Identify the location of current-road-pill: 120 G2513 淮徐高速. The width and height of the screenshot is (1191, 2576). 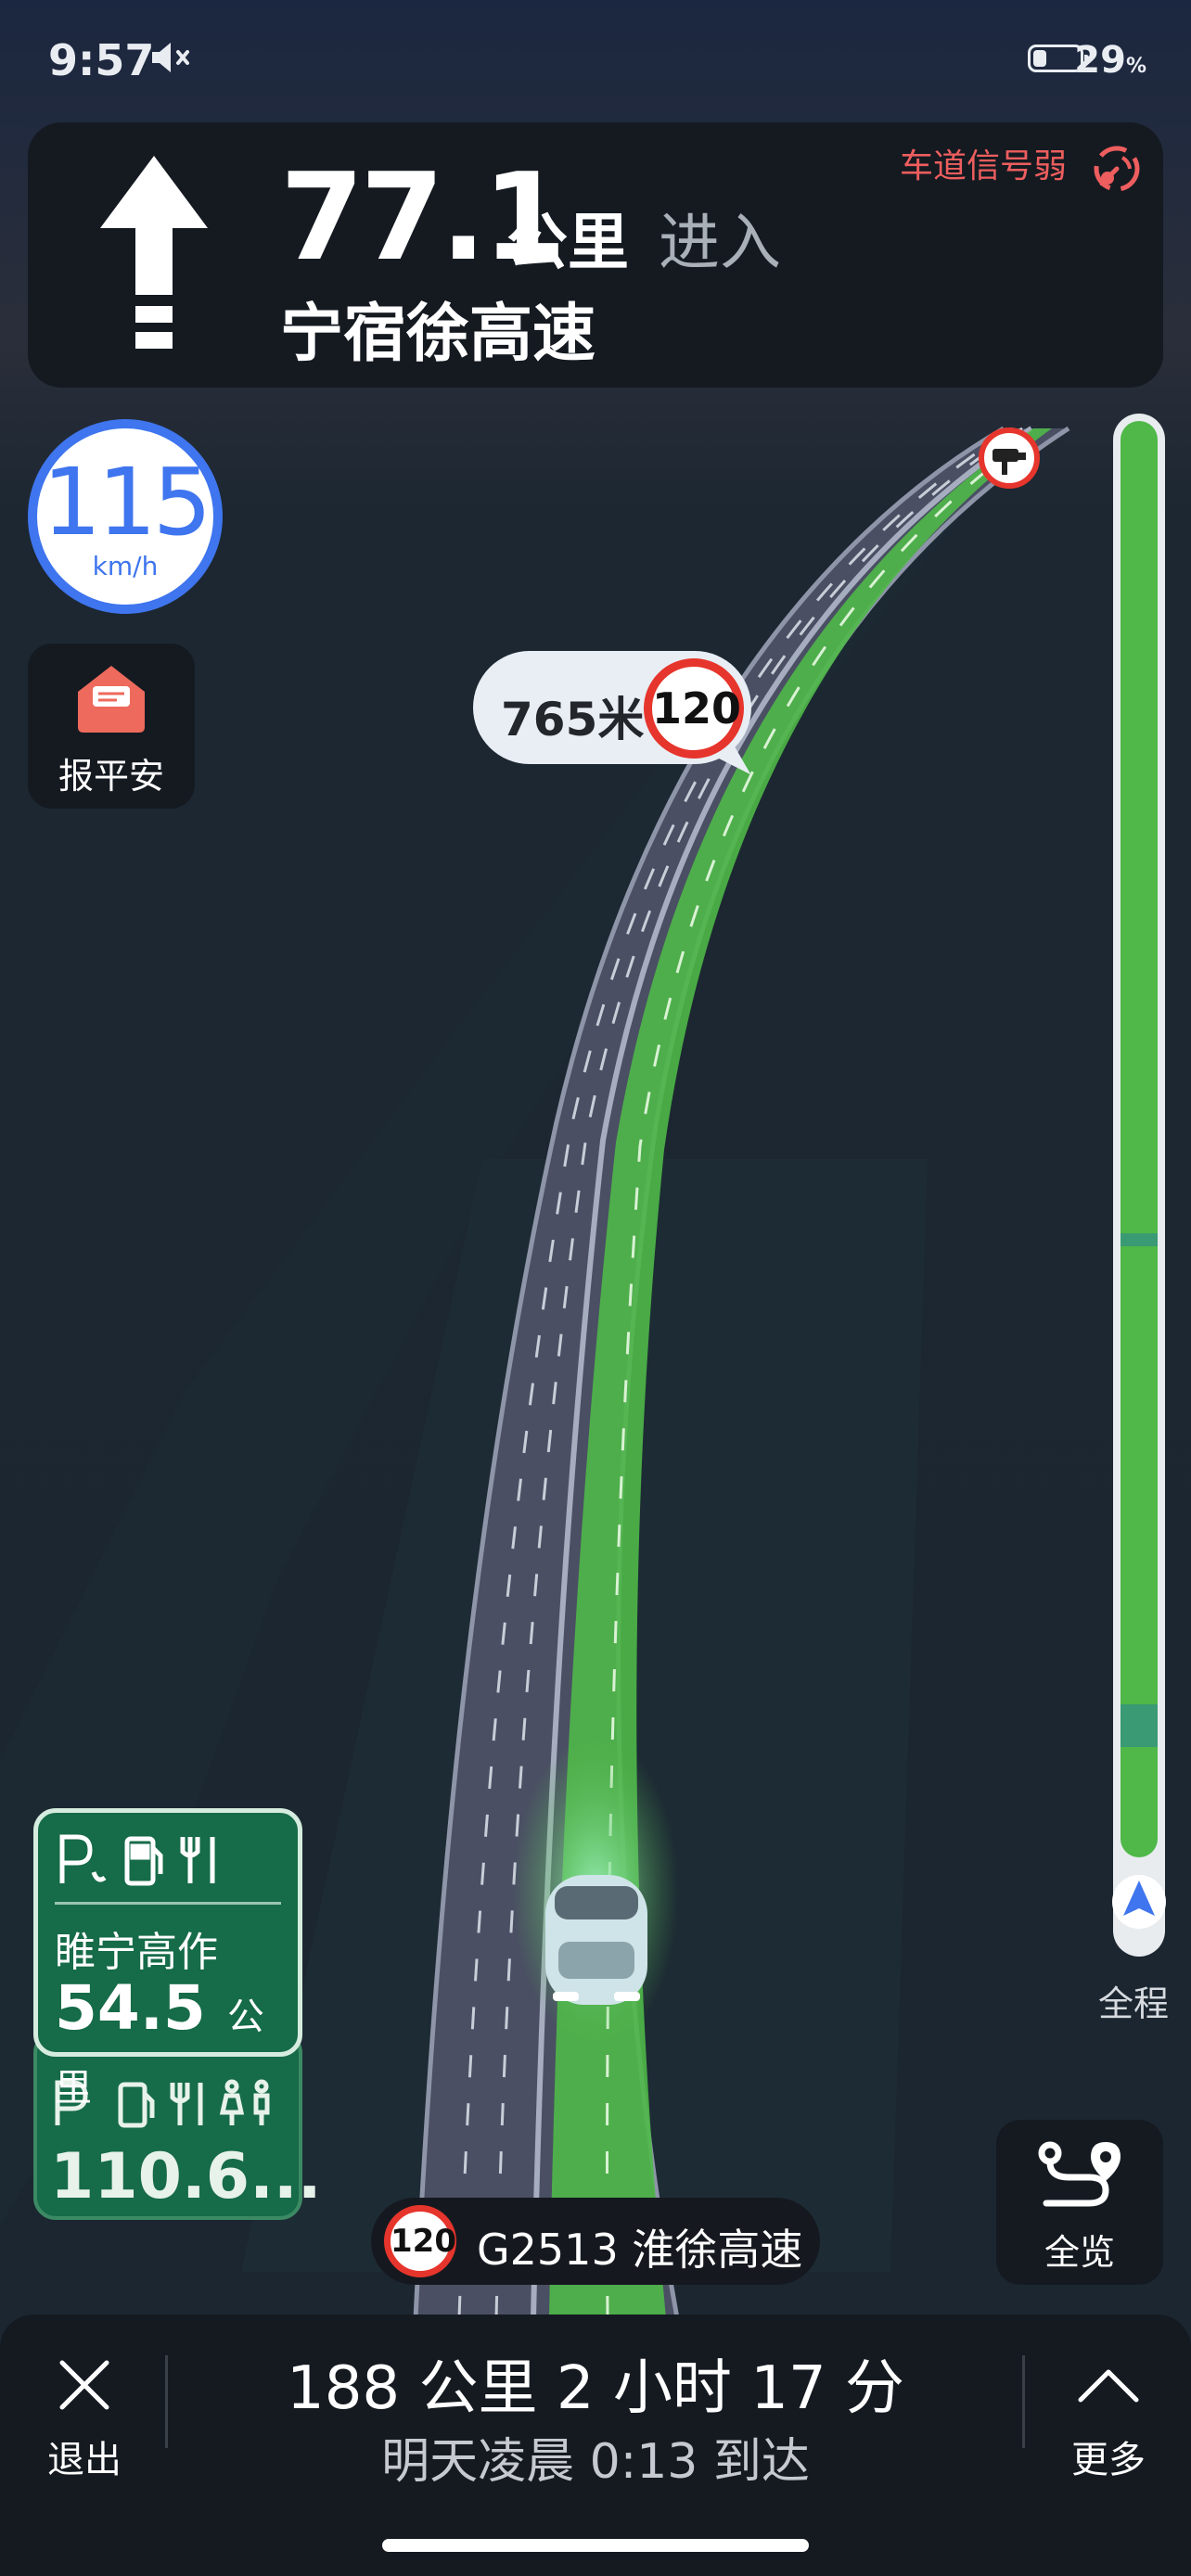
(595, 2241).